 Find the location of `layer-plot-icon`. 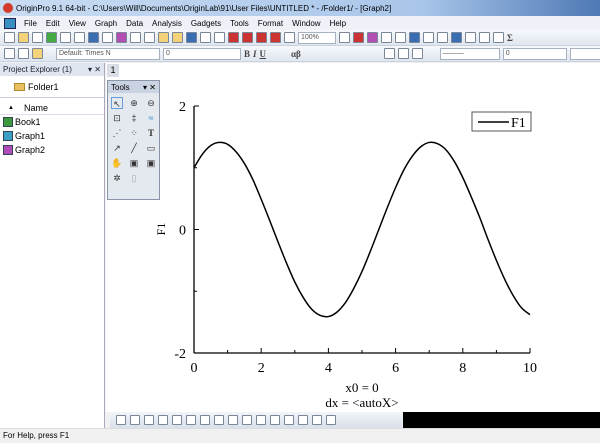

layer-plot-icon is located at coordinates (331, 420).